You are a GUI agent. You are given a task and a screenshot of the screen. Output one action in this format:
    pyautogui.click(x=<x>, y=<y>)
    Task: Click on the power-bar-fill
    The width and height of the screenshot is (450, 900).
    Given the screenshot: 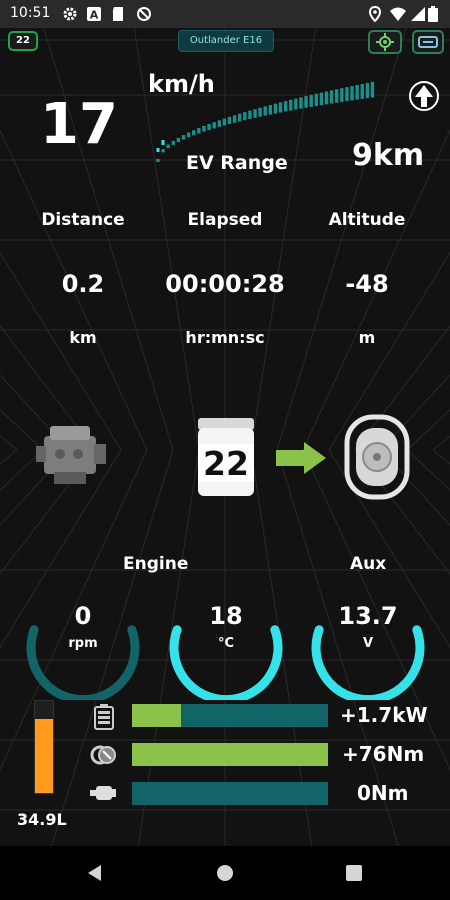 What is the action you would take?
    pyautogui.click(x=156, y=715)
    